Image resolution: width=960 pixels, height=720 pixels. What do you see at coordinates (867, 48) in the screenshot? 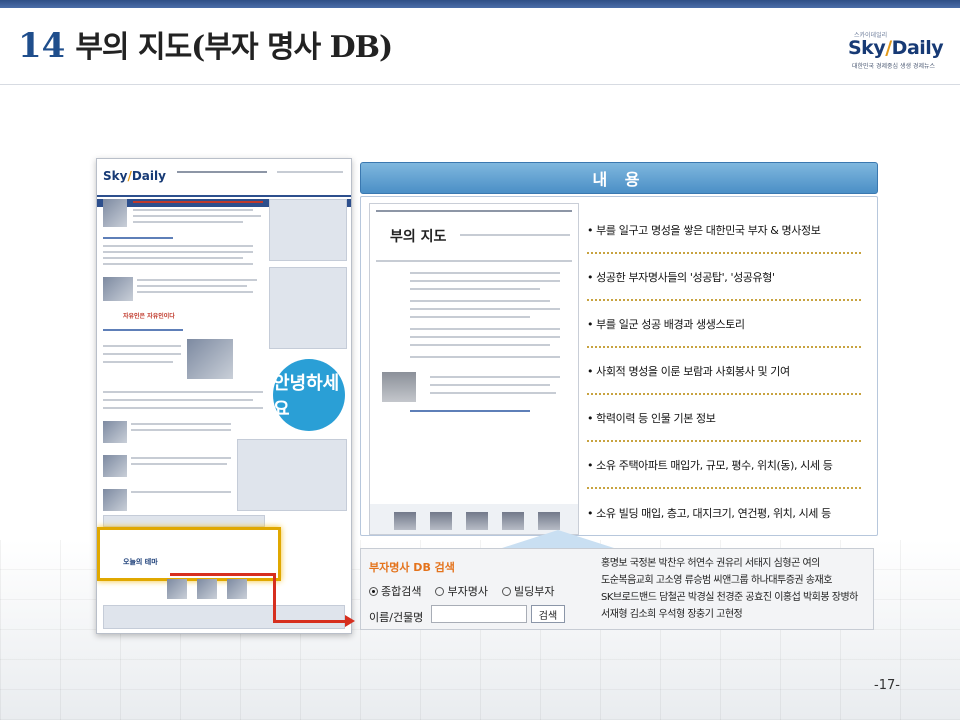
I see `logo-main-a: Sky` at bounding box center [867, 48].